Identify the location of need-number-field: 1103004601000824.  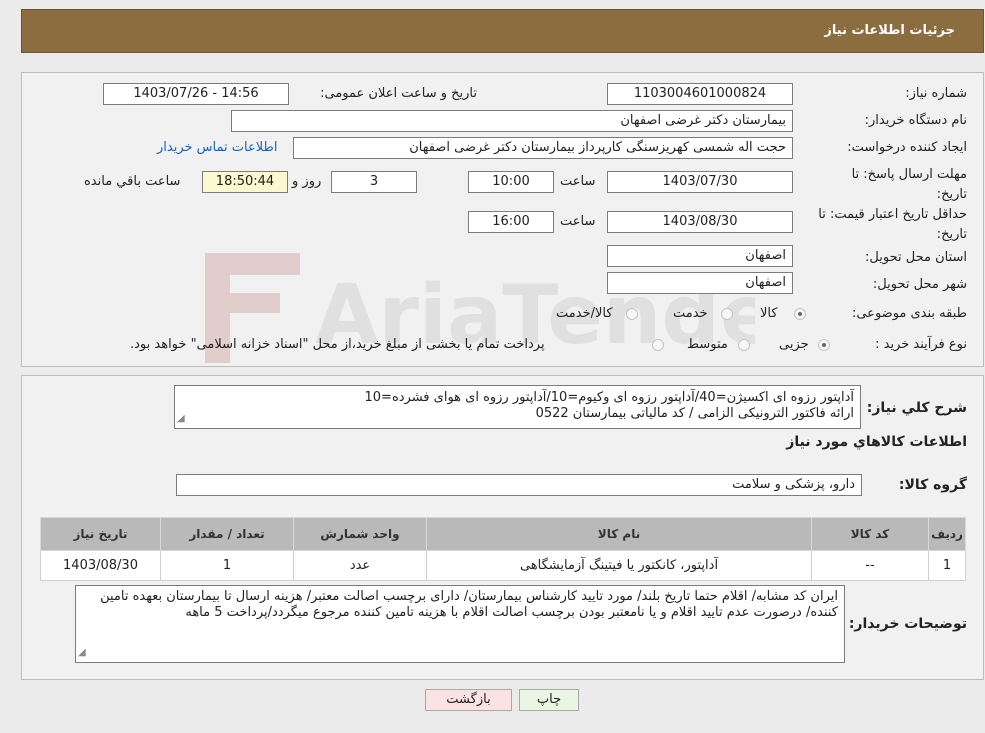
(700, 94).